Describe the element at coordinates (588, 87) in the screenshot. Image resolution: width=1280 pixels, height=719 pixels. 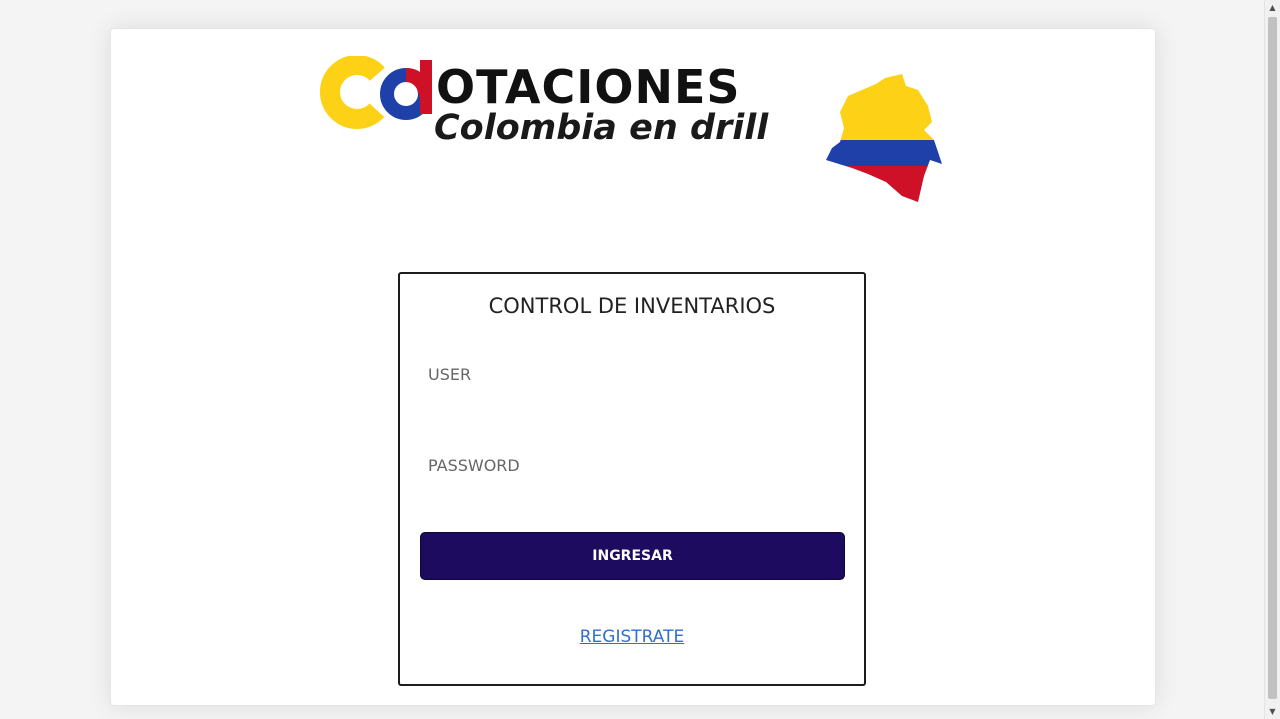
I see `brand-title: OTACIONES` at that location.